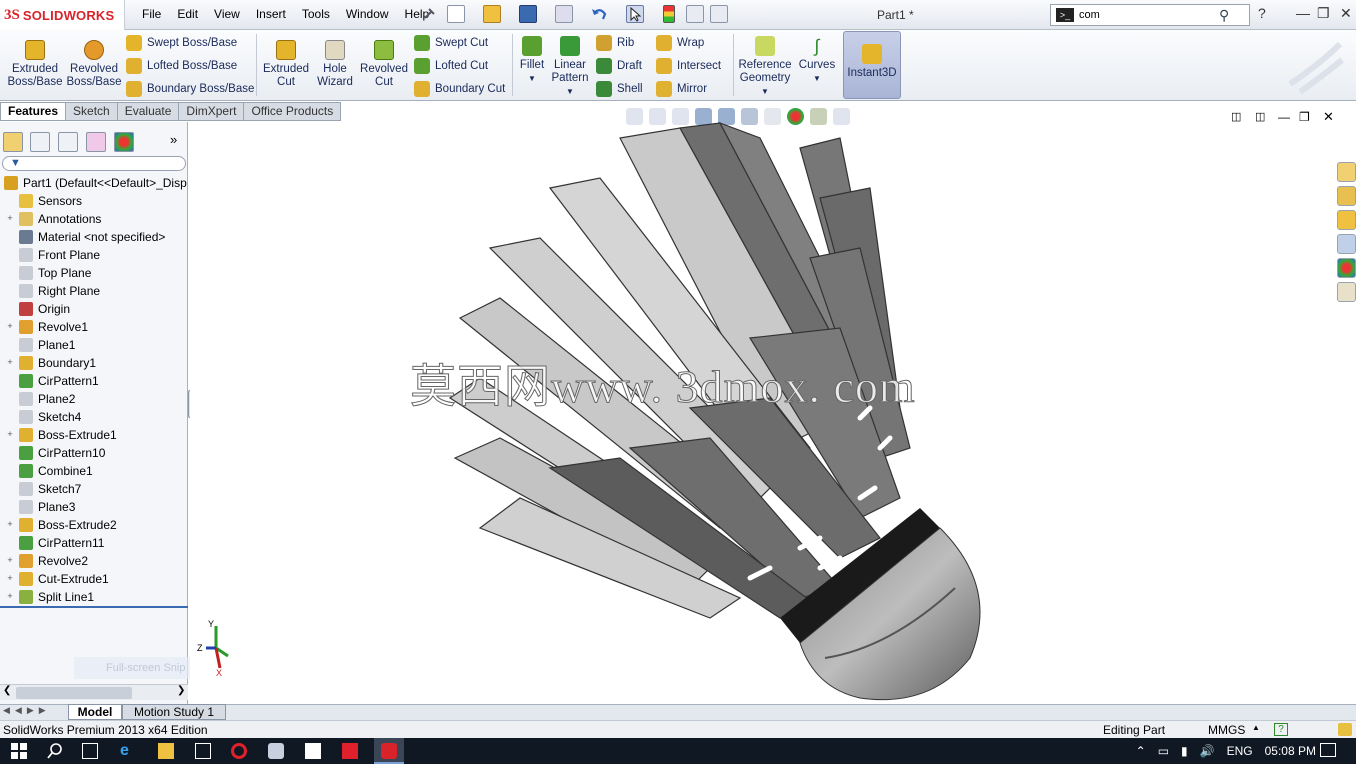 This screenshot has width=1356, height=764. I want to click on units-dropdown-icon: ▲, so click(1256, 727).